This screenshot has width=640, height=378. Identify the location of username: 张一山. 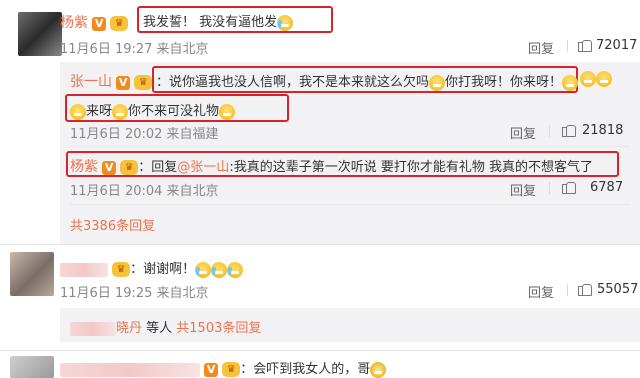
(91, 82).